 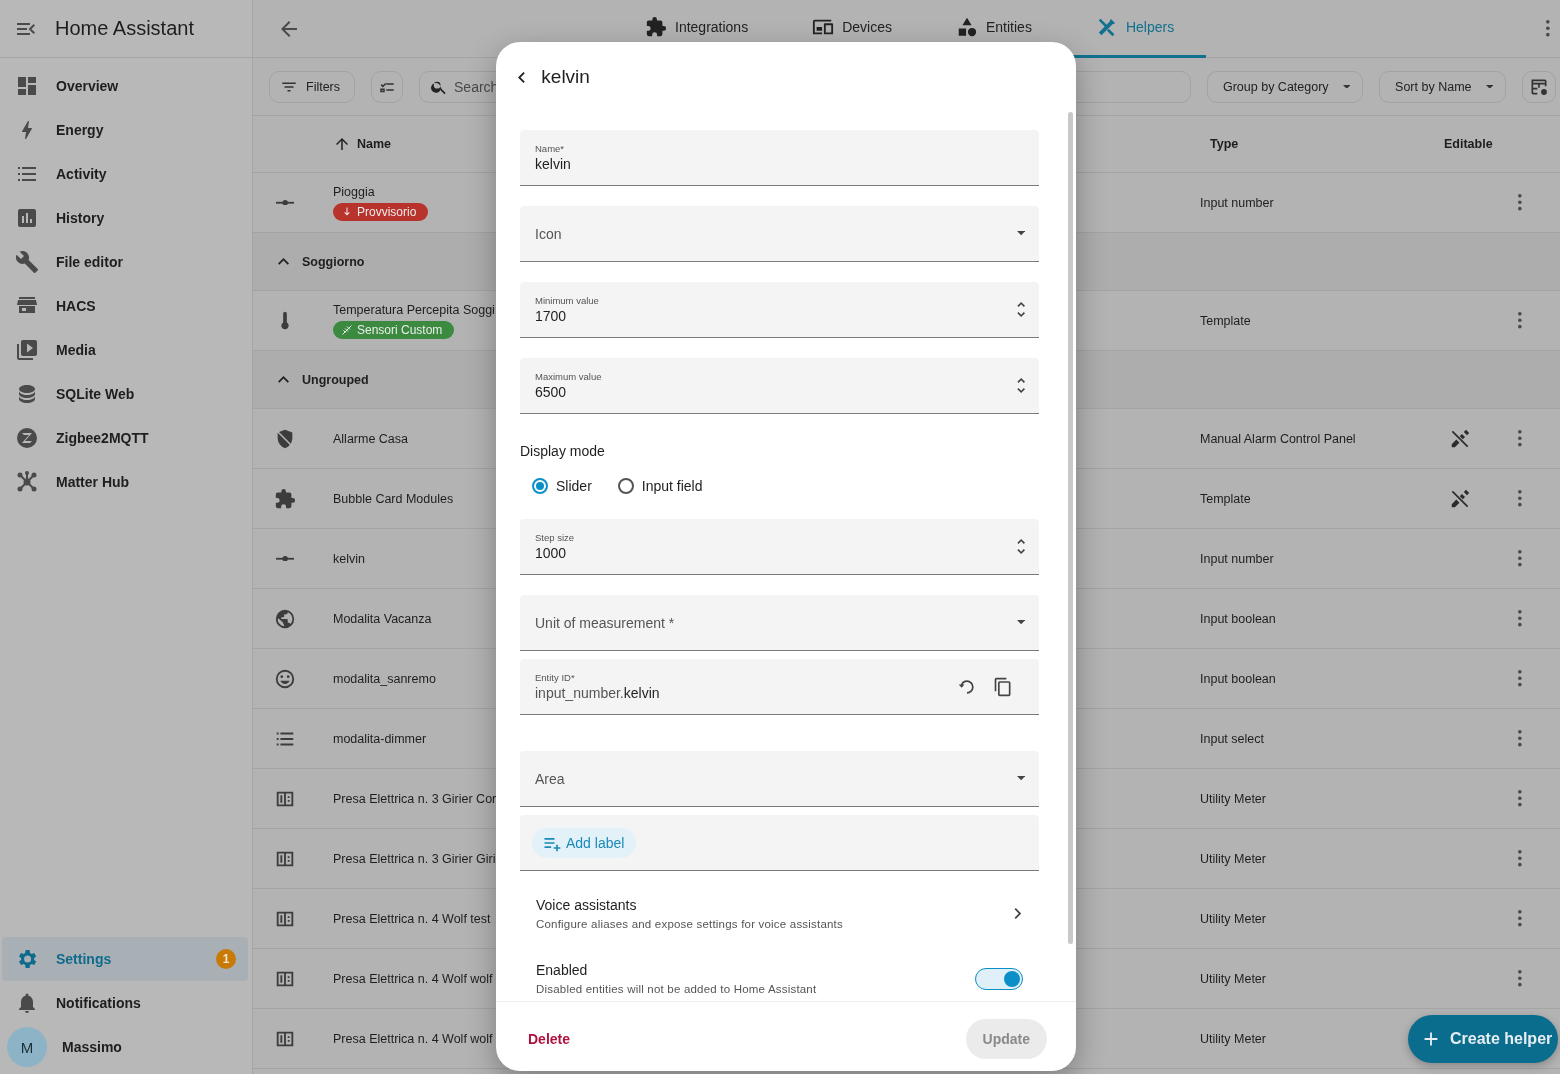 What do you see at coordinates (394, 329) in the screenshot?
I see `label-chip: Sensori Custom` at bounding box center [394, 329].